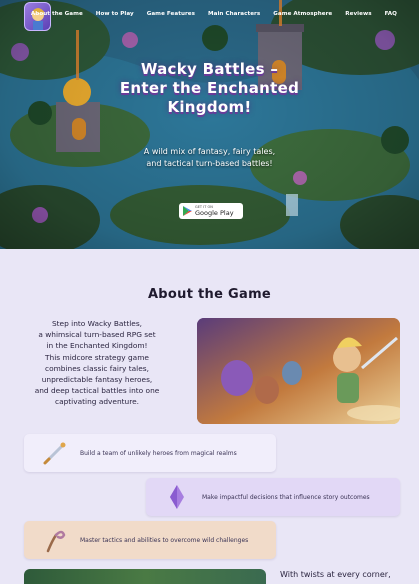  Describe the element at coordinates (97, 368) in the screenshot. I see `about-line: combines classic fairy tales,` at that location.